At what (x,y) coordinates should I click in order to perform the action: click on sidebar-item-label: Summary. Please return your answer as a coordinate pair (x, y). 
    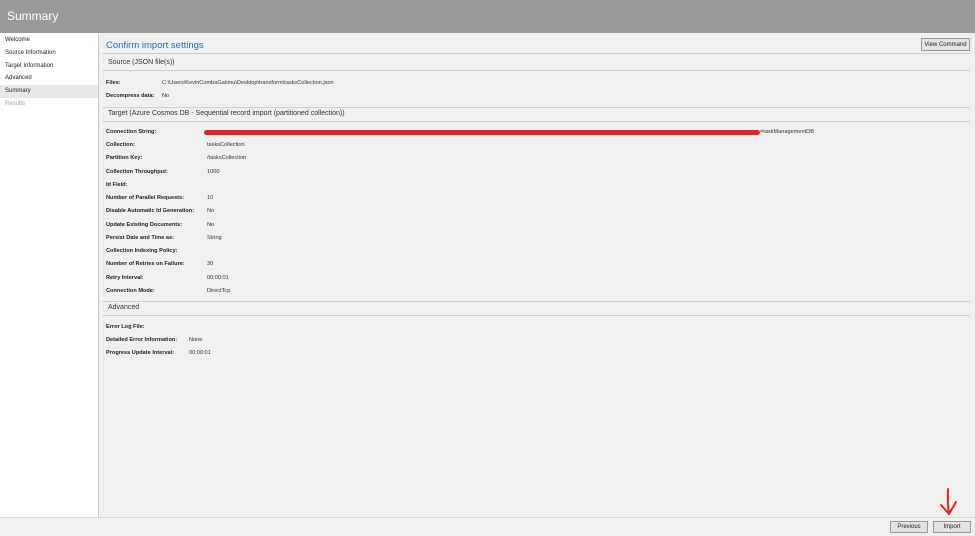
    Looking at the image, I should click on (18, 91).